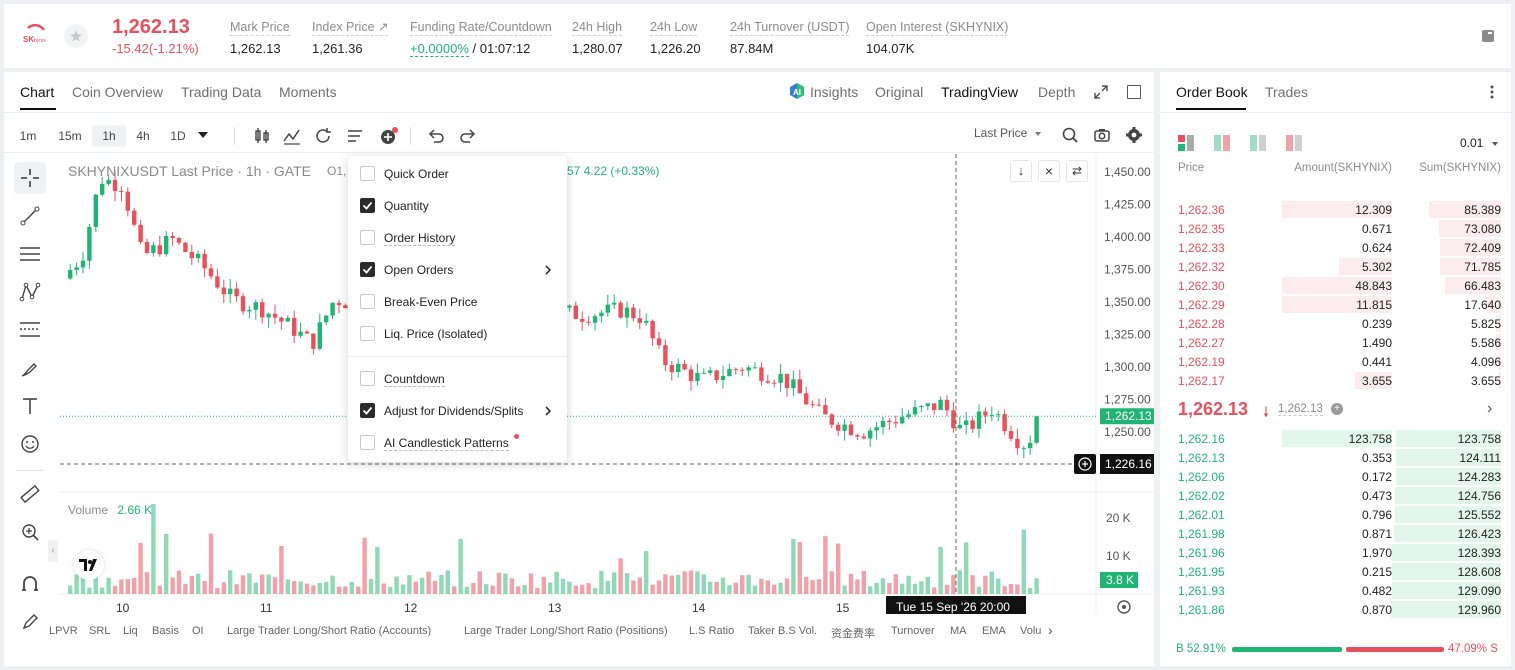  Describe the element at coordinates (457, 238) in the screenshot. I see `menu-item-order-history: Order History` at that location.